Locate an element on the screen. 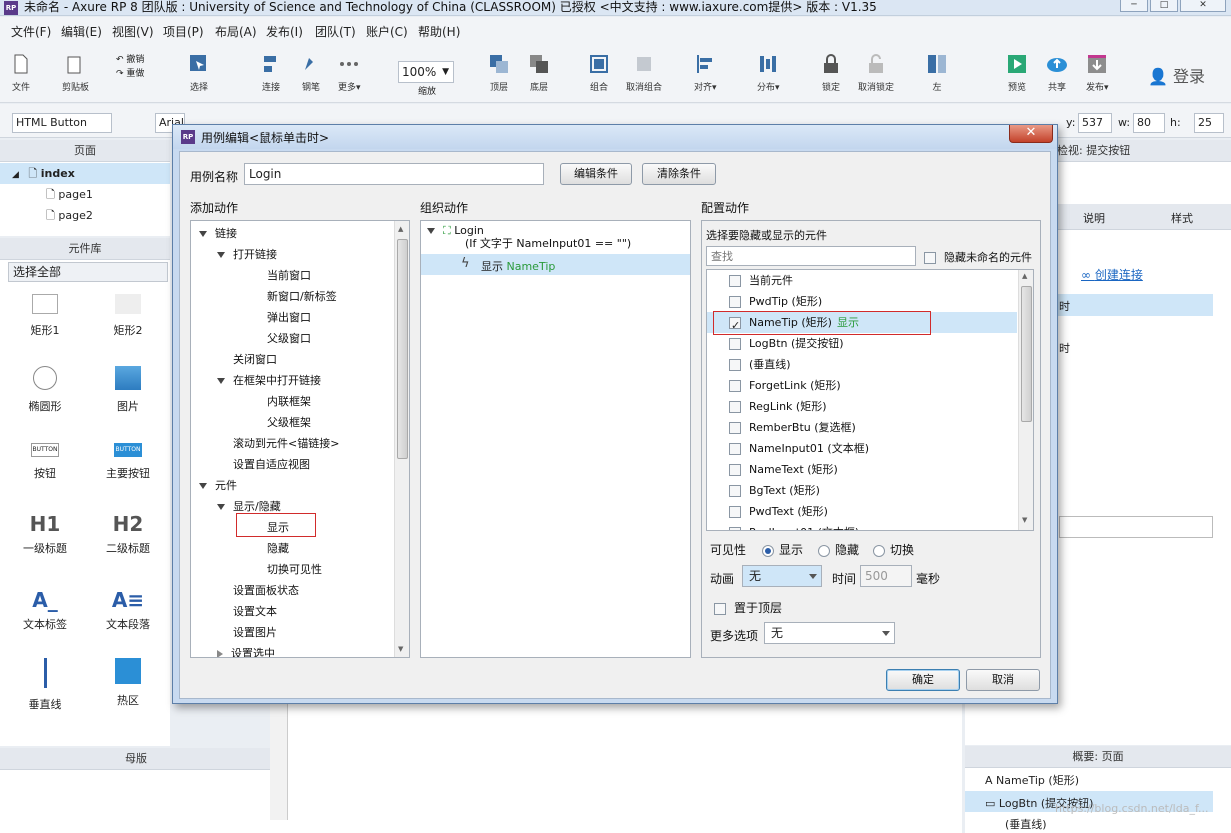 Image resolution: width=1231 pixels, height=833 pixels. animation-select: 无 is located at coordinates (782, 576).